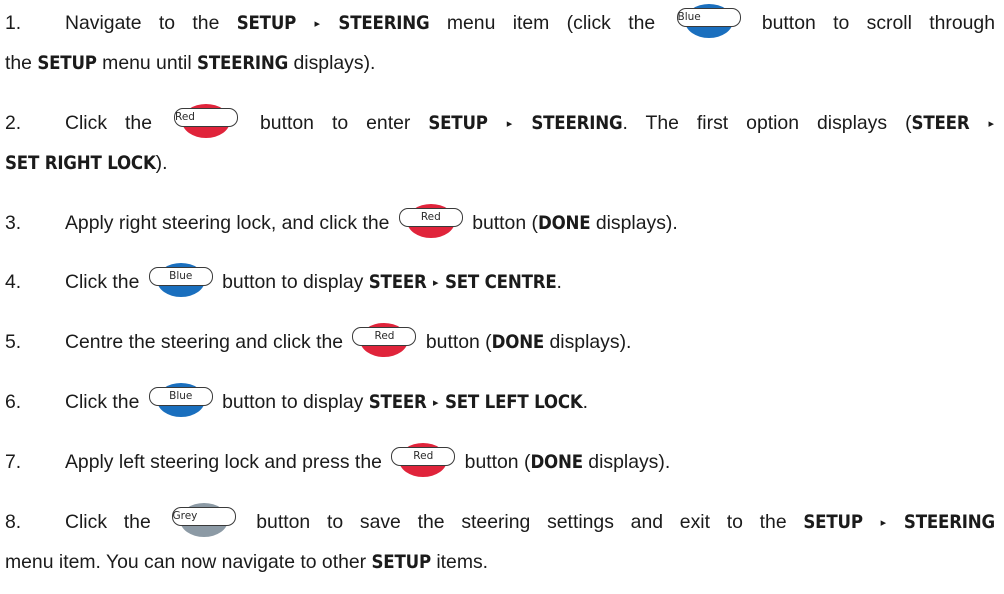 The image size is (1004, 594). I want to click on step-text: )., so click(161, 163).